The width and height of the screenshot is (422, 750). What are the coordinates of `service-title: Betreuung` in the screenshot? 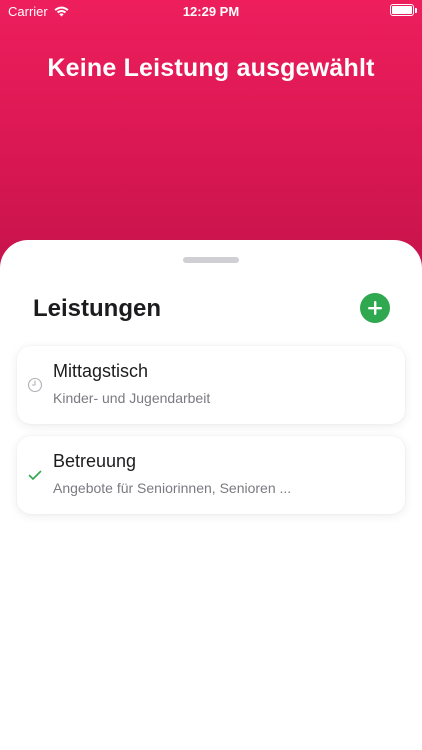 It's located at (95, 461).